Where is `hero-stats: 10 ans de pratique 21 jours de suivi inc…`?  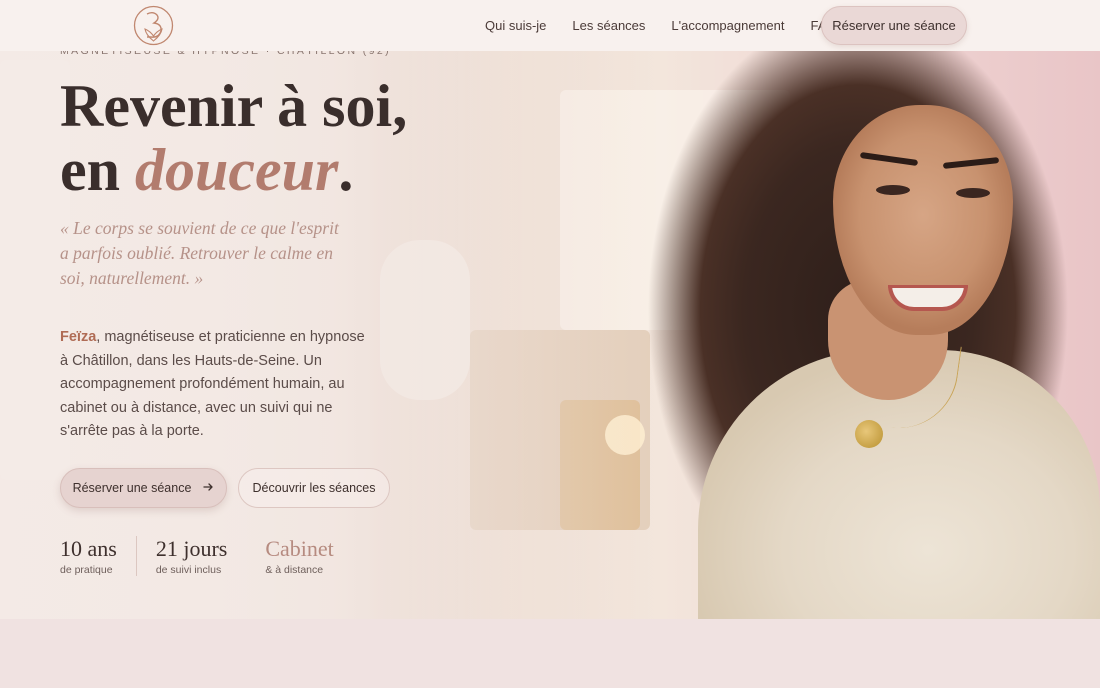
hero-stats: 10 ans de pratique 21 jours de suivi inc… is located at coordinates (206, 556).